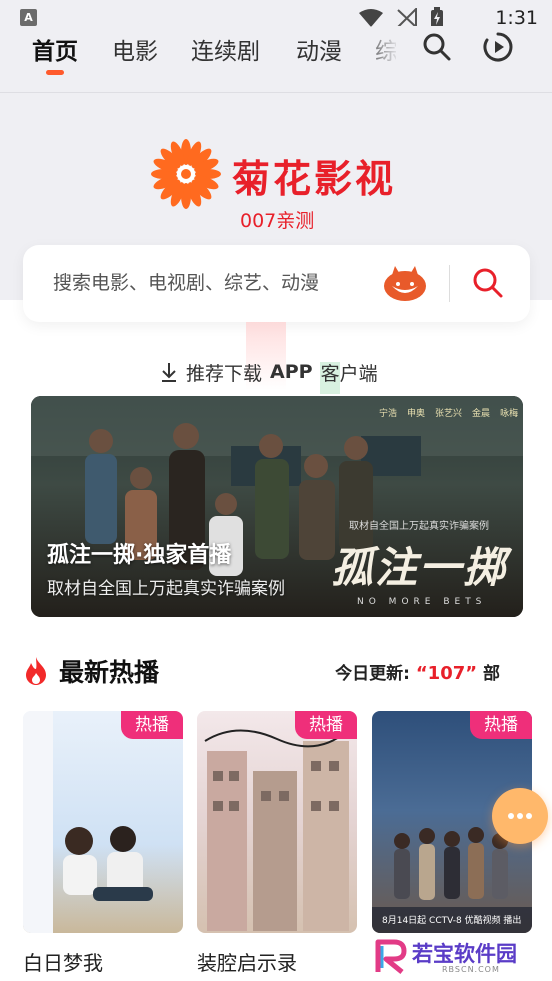 The width and height of the screenshot is (552, 981). I want to click on download-app-link: 推荐下载 APP 客户端, so click(269, 372).